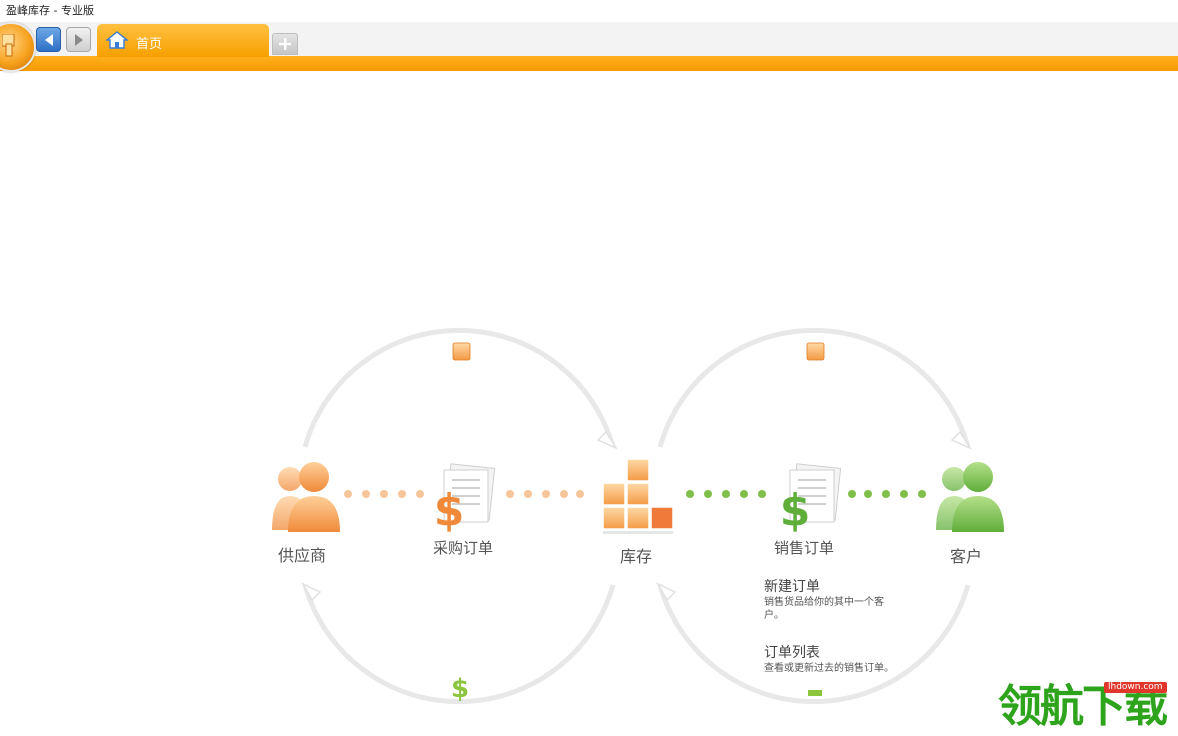  I want to click on new-order-link: 新建订单, so click(829, 587).